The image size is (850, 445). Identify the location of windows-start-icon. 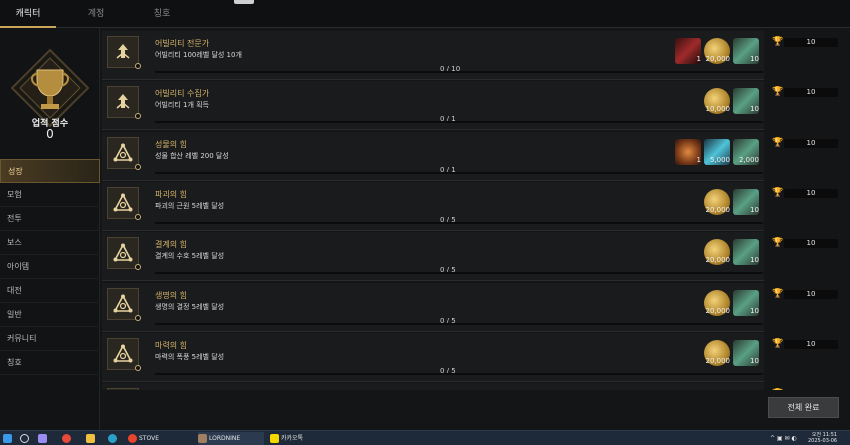
(8, 438).